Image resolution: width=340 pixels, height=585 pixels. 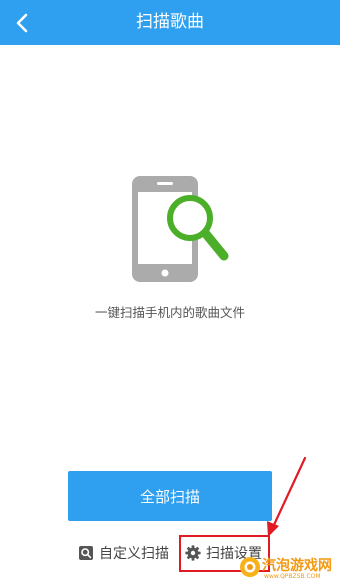 What do you see at coordinates (86, 553) in the screenshot?
I see `folder-search-icon` at bounding box center [86, 553].